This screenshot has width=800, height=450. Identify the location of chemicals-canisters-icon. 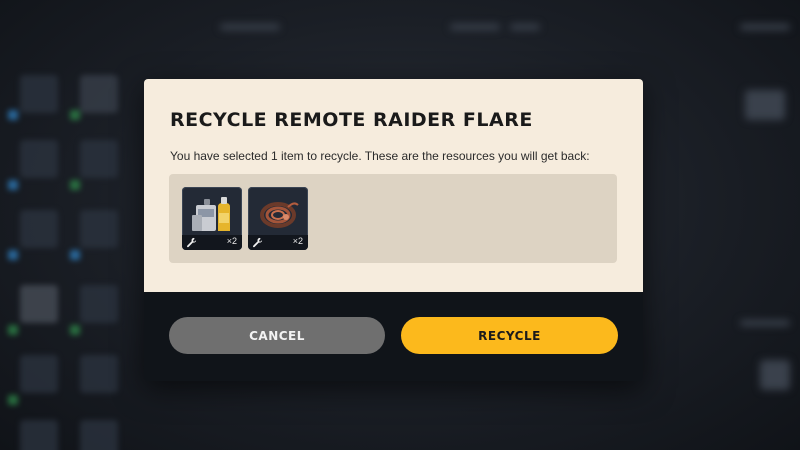
(211, 214).